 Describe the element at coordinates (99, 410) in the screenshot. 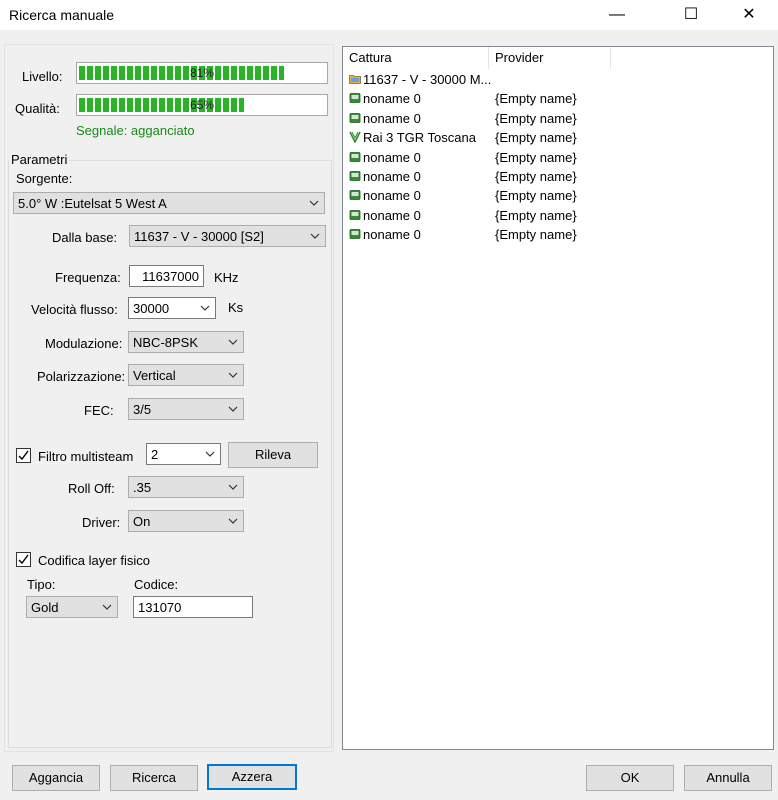

I see `fec-label: FEC:` at that location.